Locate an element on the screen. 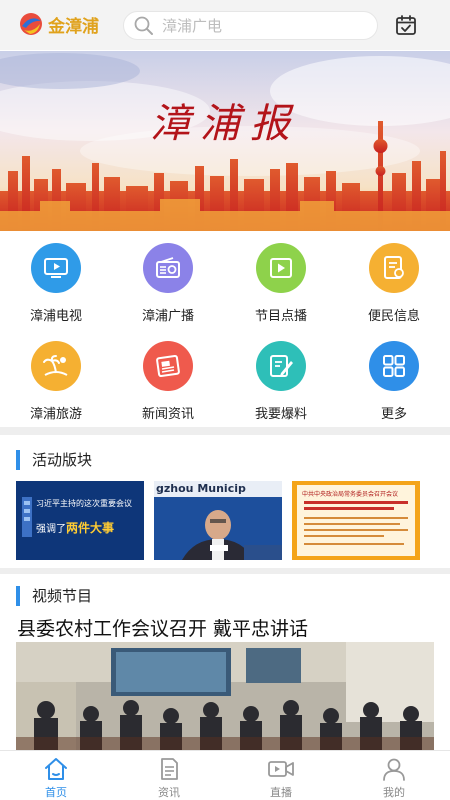 This screenshot has height=800, width=450. activity-thumb-1: 习近平主持的这次重要会议 强调了两件大事 is located at coordinates (80, 520).